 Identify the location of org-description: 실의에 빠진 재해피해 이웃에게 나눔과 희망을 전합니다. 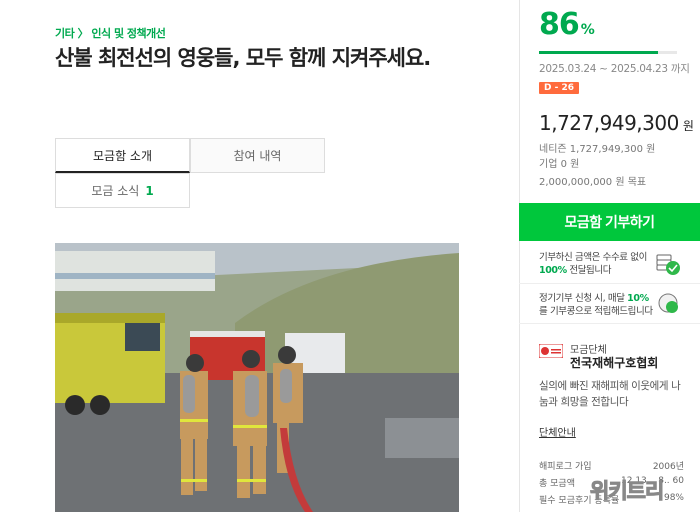
(610, 394).